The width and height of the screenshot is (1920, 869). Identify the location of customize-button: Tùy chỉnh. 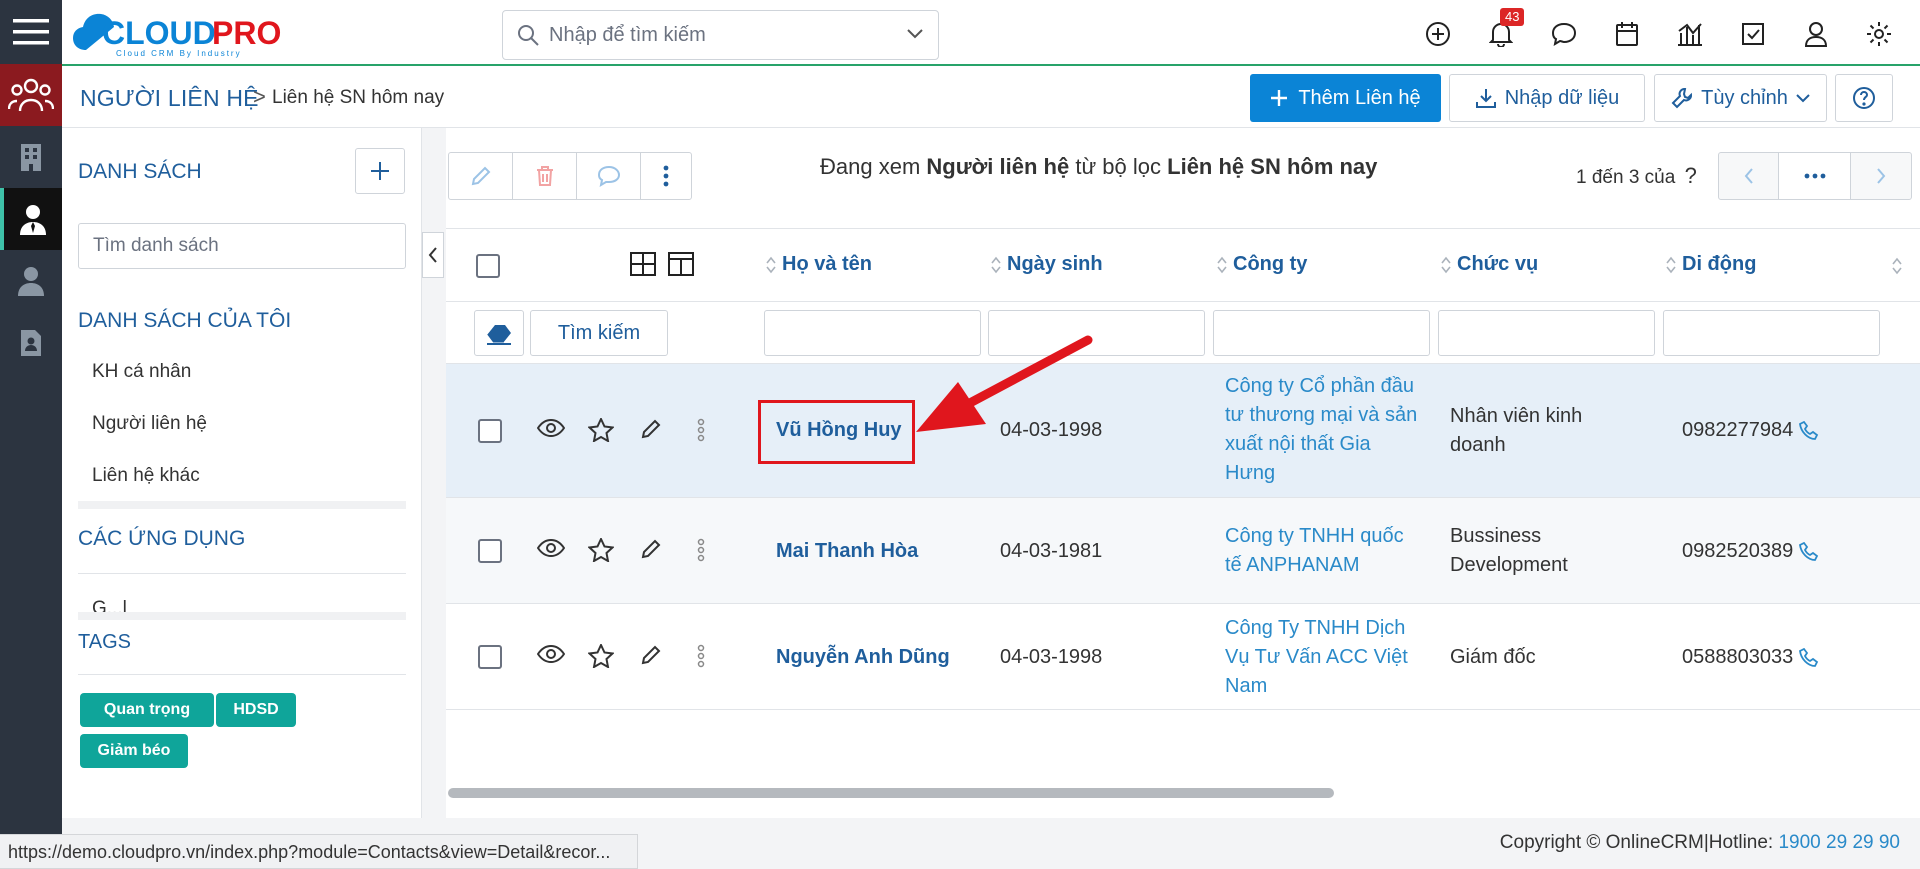
(1740, 98).